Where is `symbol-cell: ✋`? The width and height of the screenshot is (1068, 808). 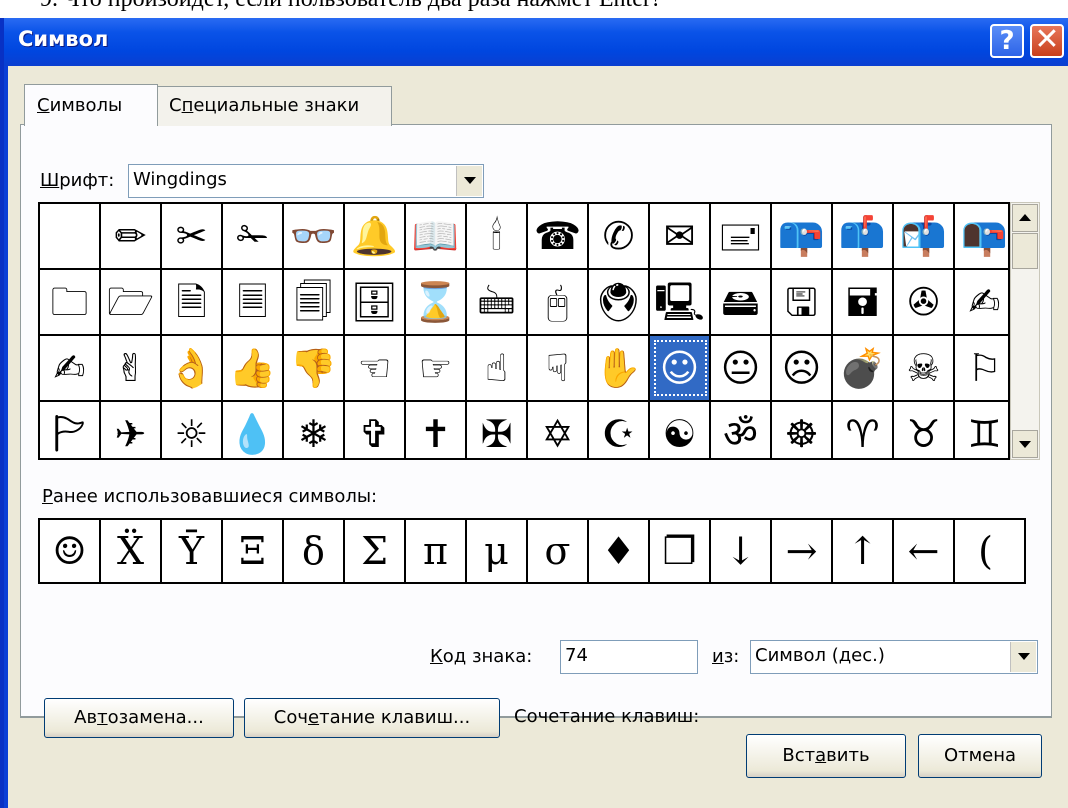 symbol-cell: ✋ is located at coordinates (619, 368).